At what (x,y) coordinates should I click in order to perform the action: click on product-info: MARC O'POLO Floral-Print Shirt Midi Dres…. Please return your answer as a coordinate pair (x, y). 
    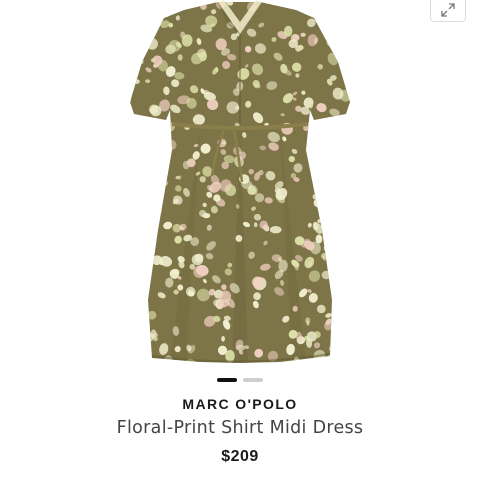
    Looking at the image, I should click on (240, 431).